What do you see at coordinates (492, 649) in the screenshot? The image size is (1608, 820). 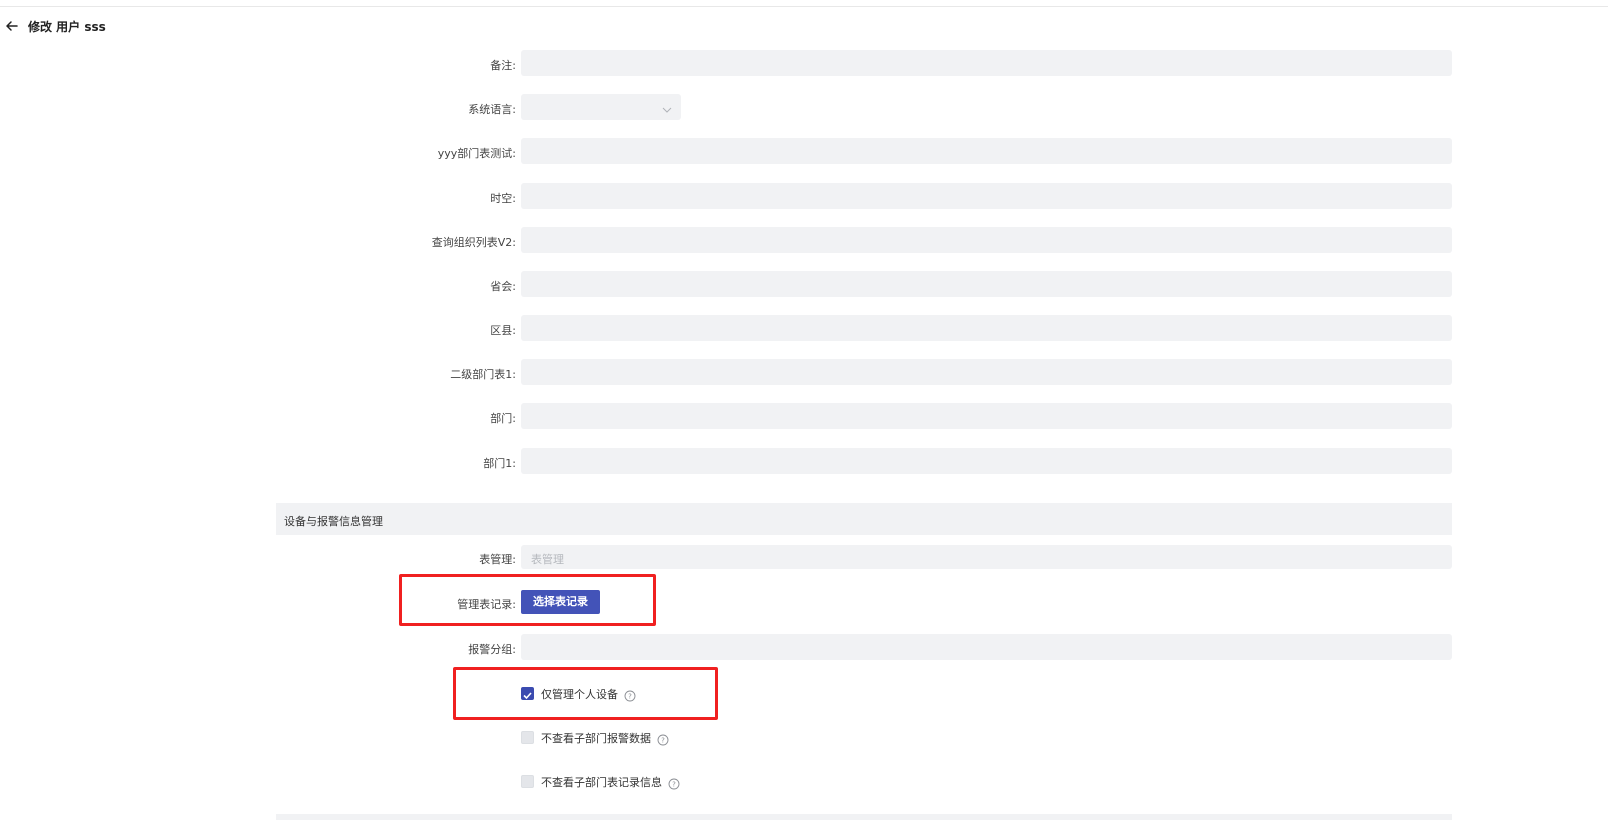 I see `field-label: 报警分组:` at bounding box center [492, 649].